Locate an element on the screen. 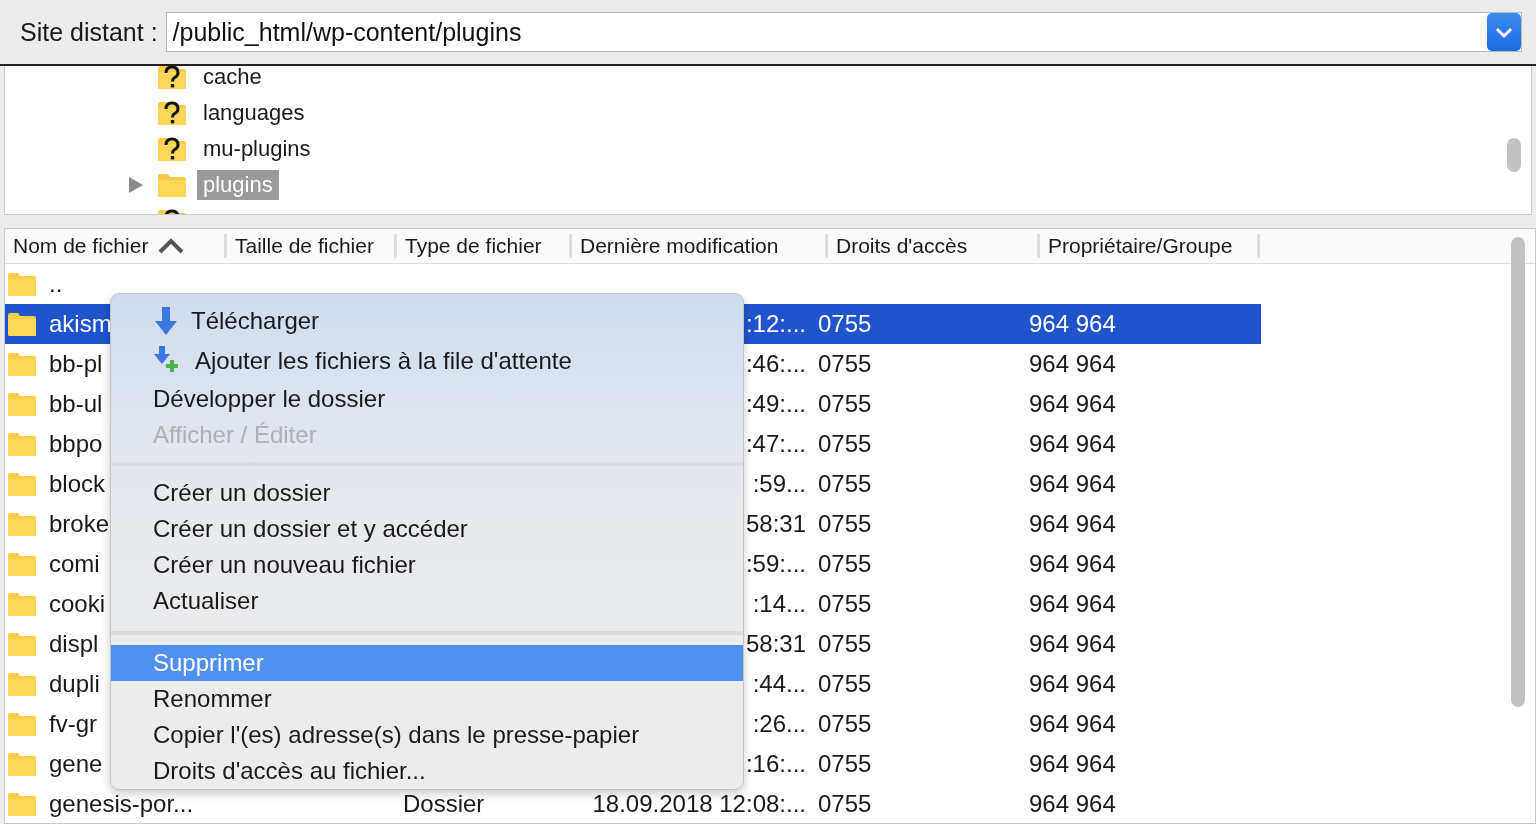  file-name: comi is located at coordinates (74, 564).